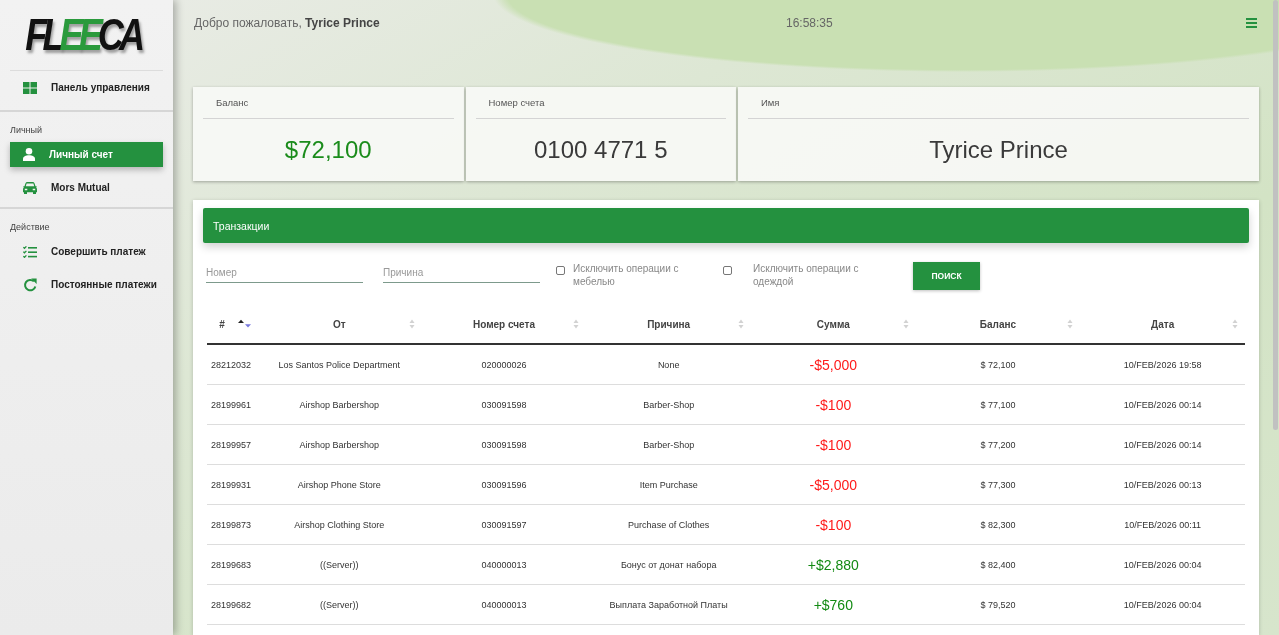  Describe the element at coordinates (1162, 484) in the screenshot. I see `date-text: 10/FEB/2026 00:13` at that location.